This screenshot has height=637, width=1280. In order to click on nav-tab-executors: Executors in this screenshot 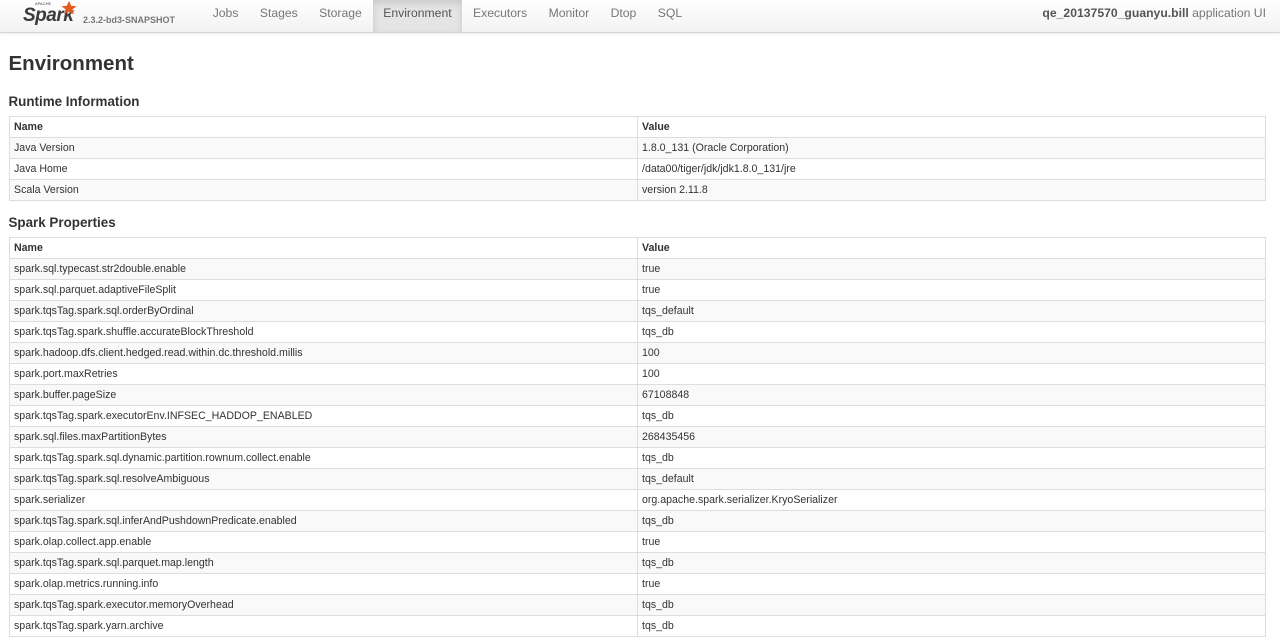, I will do `click(500, 16)`.